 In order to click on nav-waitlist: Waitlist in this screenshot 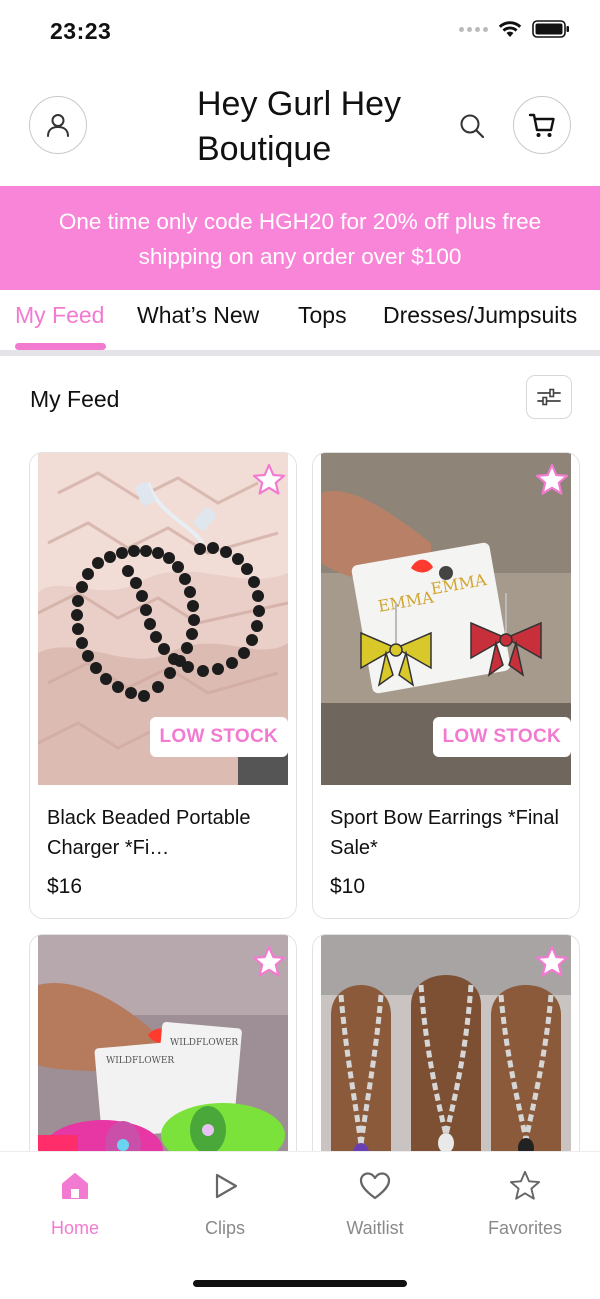, I will do `click(375, 1203)`.